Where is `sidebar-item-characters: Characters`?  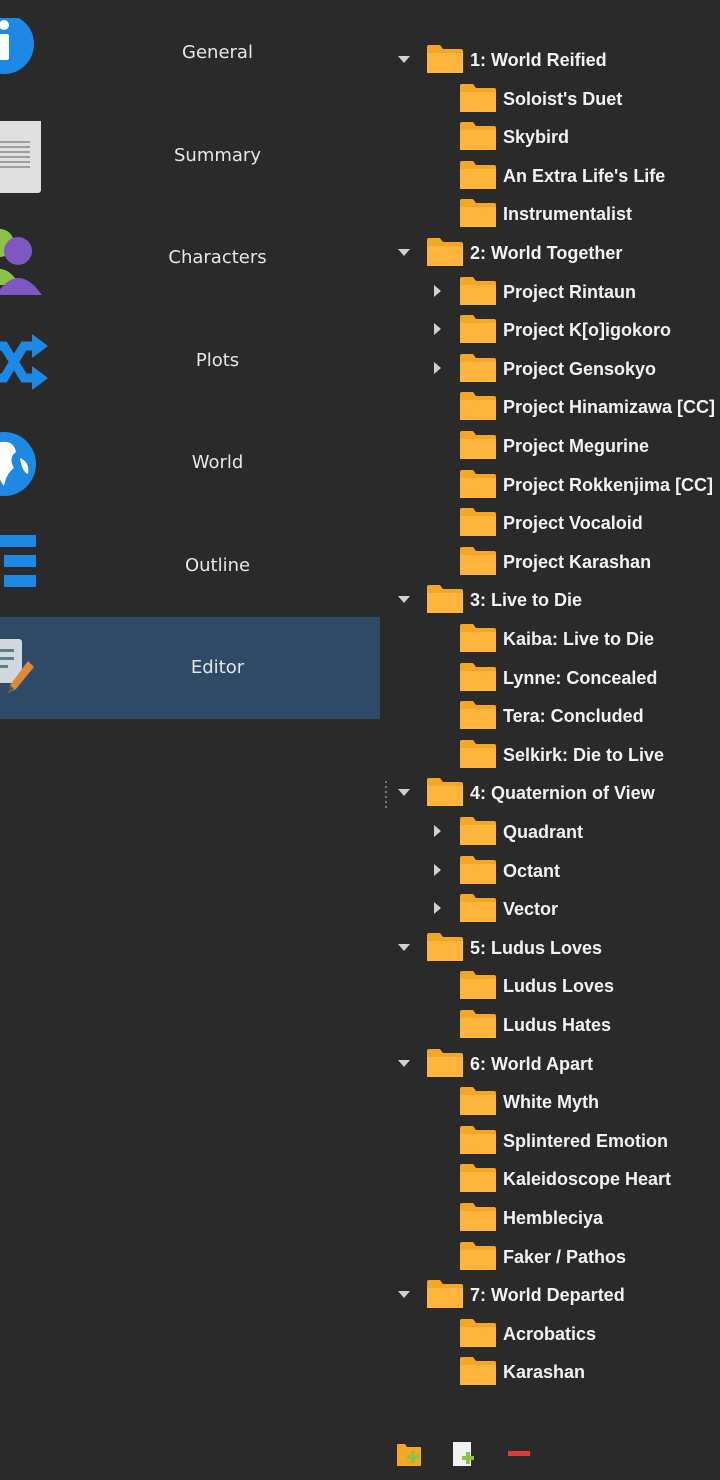 sidebar-item-characters: Characters is located at coordinates (190, 258).